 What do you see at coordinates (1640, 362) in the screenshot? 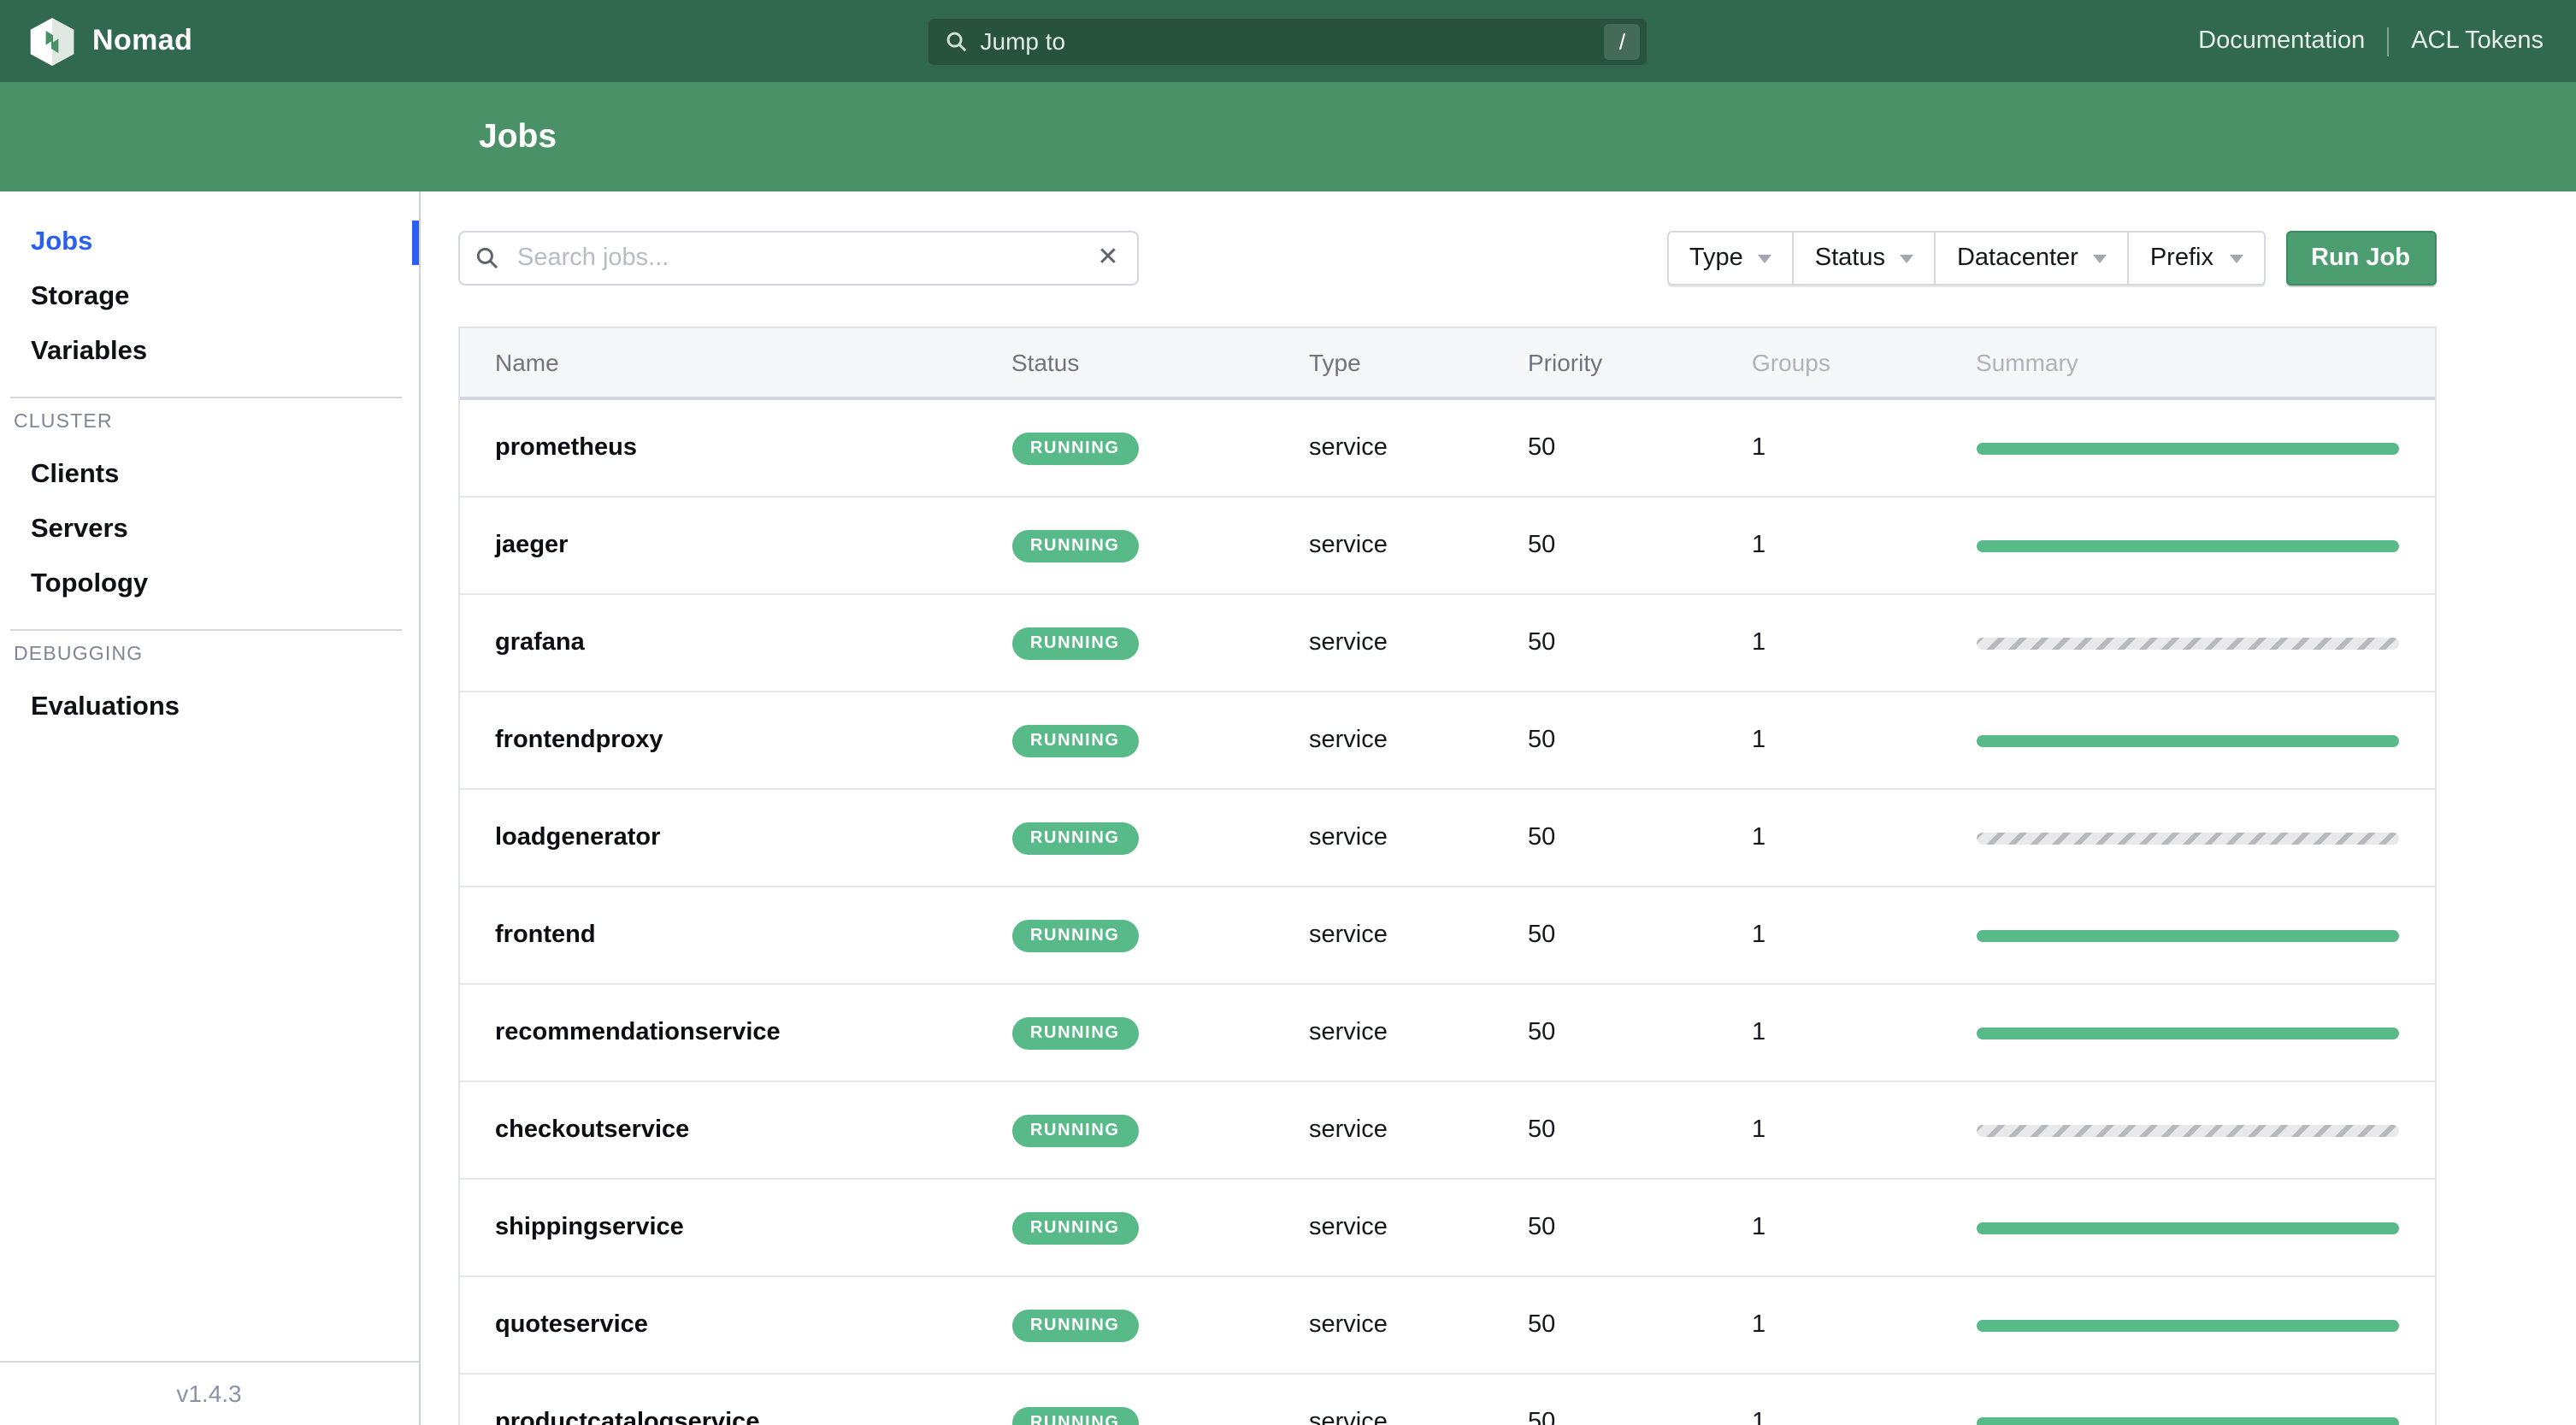
I see `column-header-priority: Priority` at bounding box center [1640, 362].